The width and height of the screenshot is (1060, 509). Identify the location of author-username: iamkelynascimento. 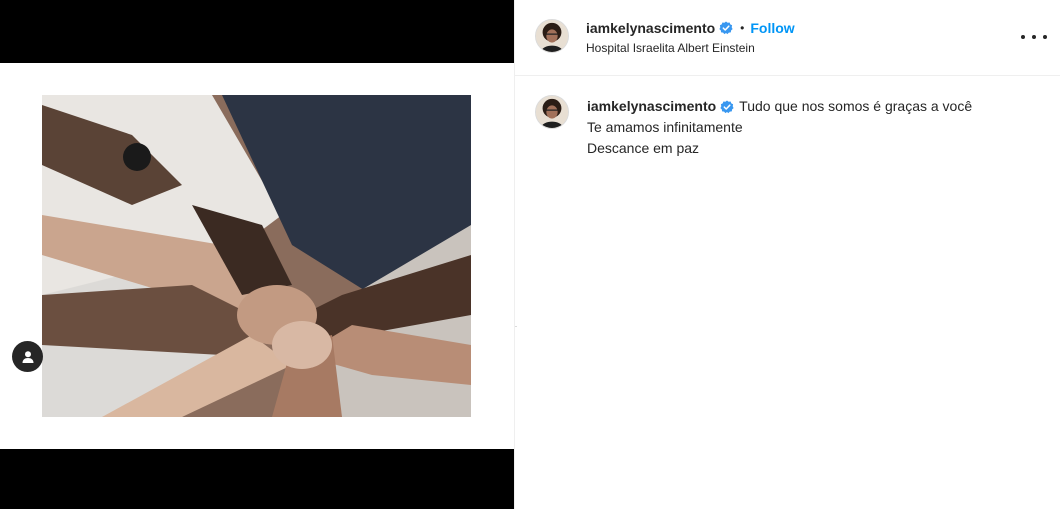
(650, 28).